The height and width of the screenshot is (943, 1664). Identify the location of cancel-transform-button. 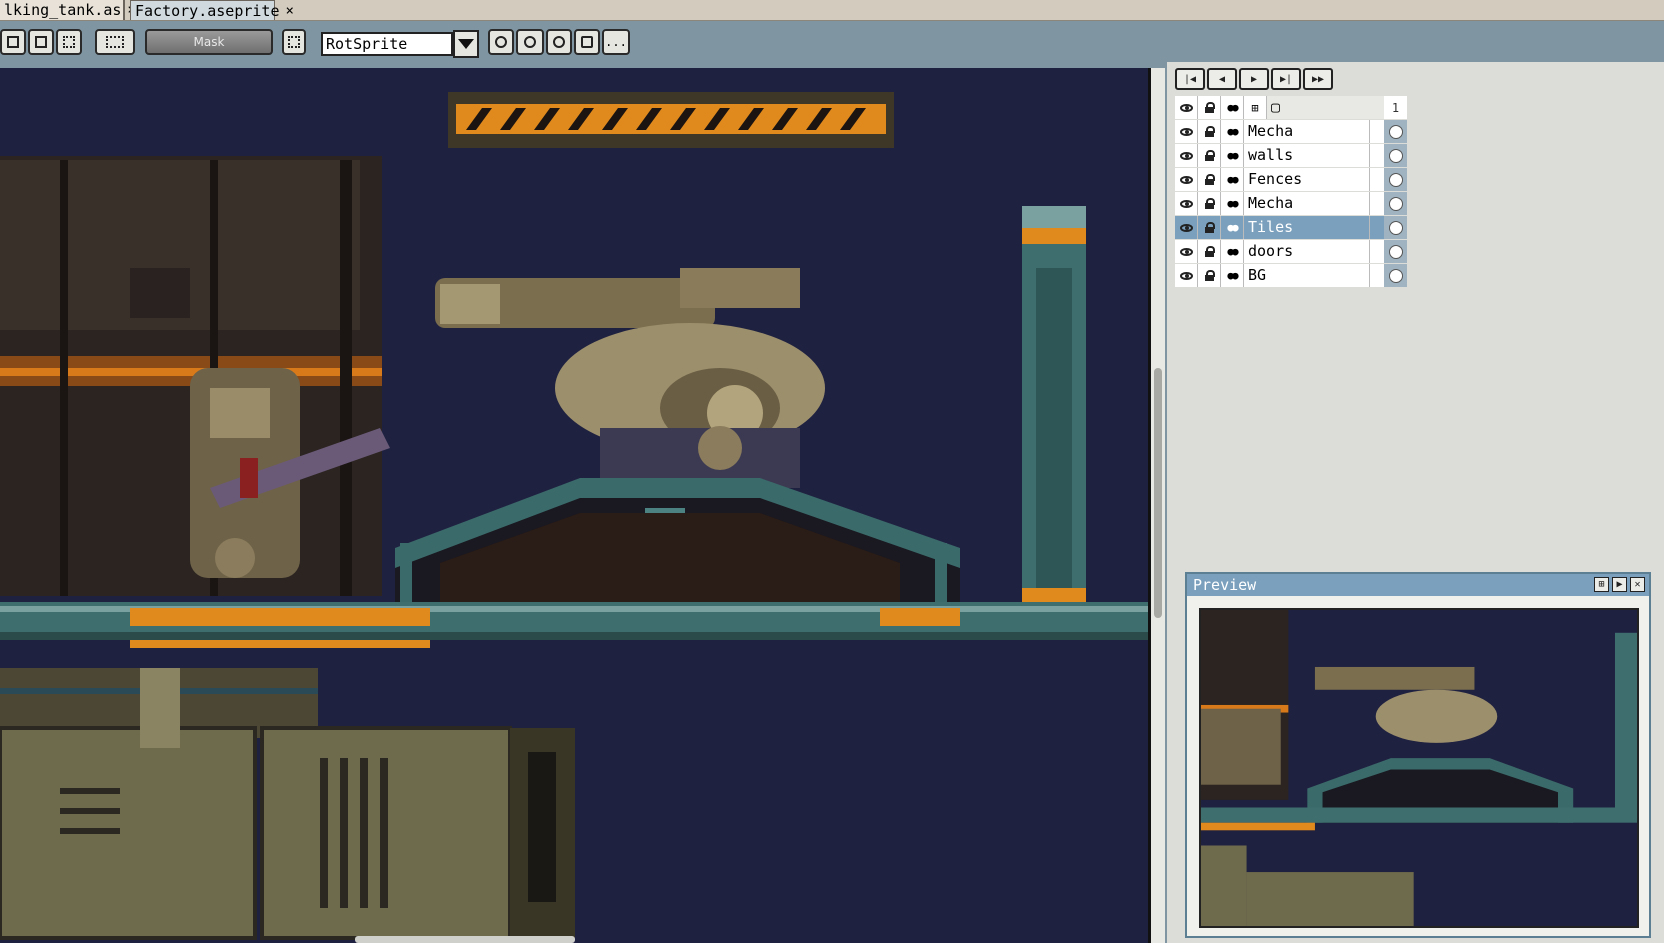
(587, 42).